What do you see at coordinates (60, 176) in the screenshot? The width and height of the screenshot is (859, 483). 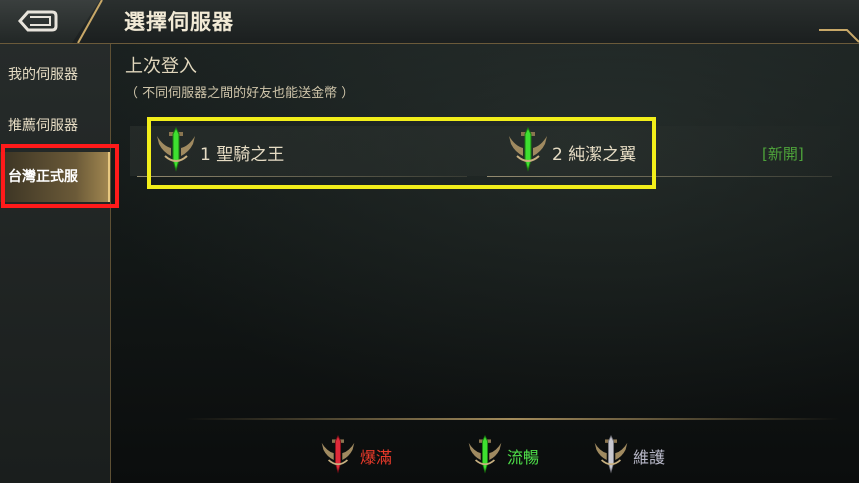 I see `highlight-box-red` at bounding box center [60, 176].